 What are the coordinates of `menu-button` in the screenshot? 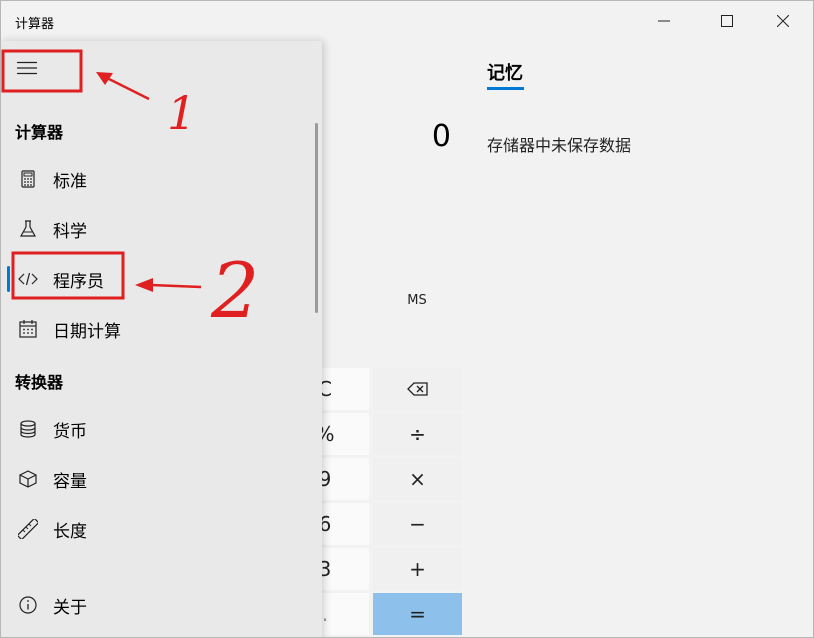 It's located at (27, 68).